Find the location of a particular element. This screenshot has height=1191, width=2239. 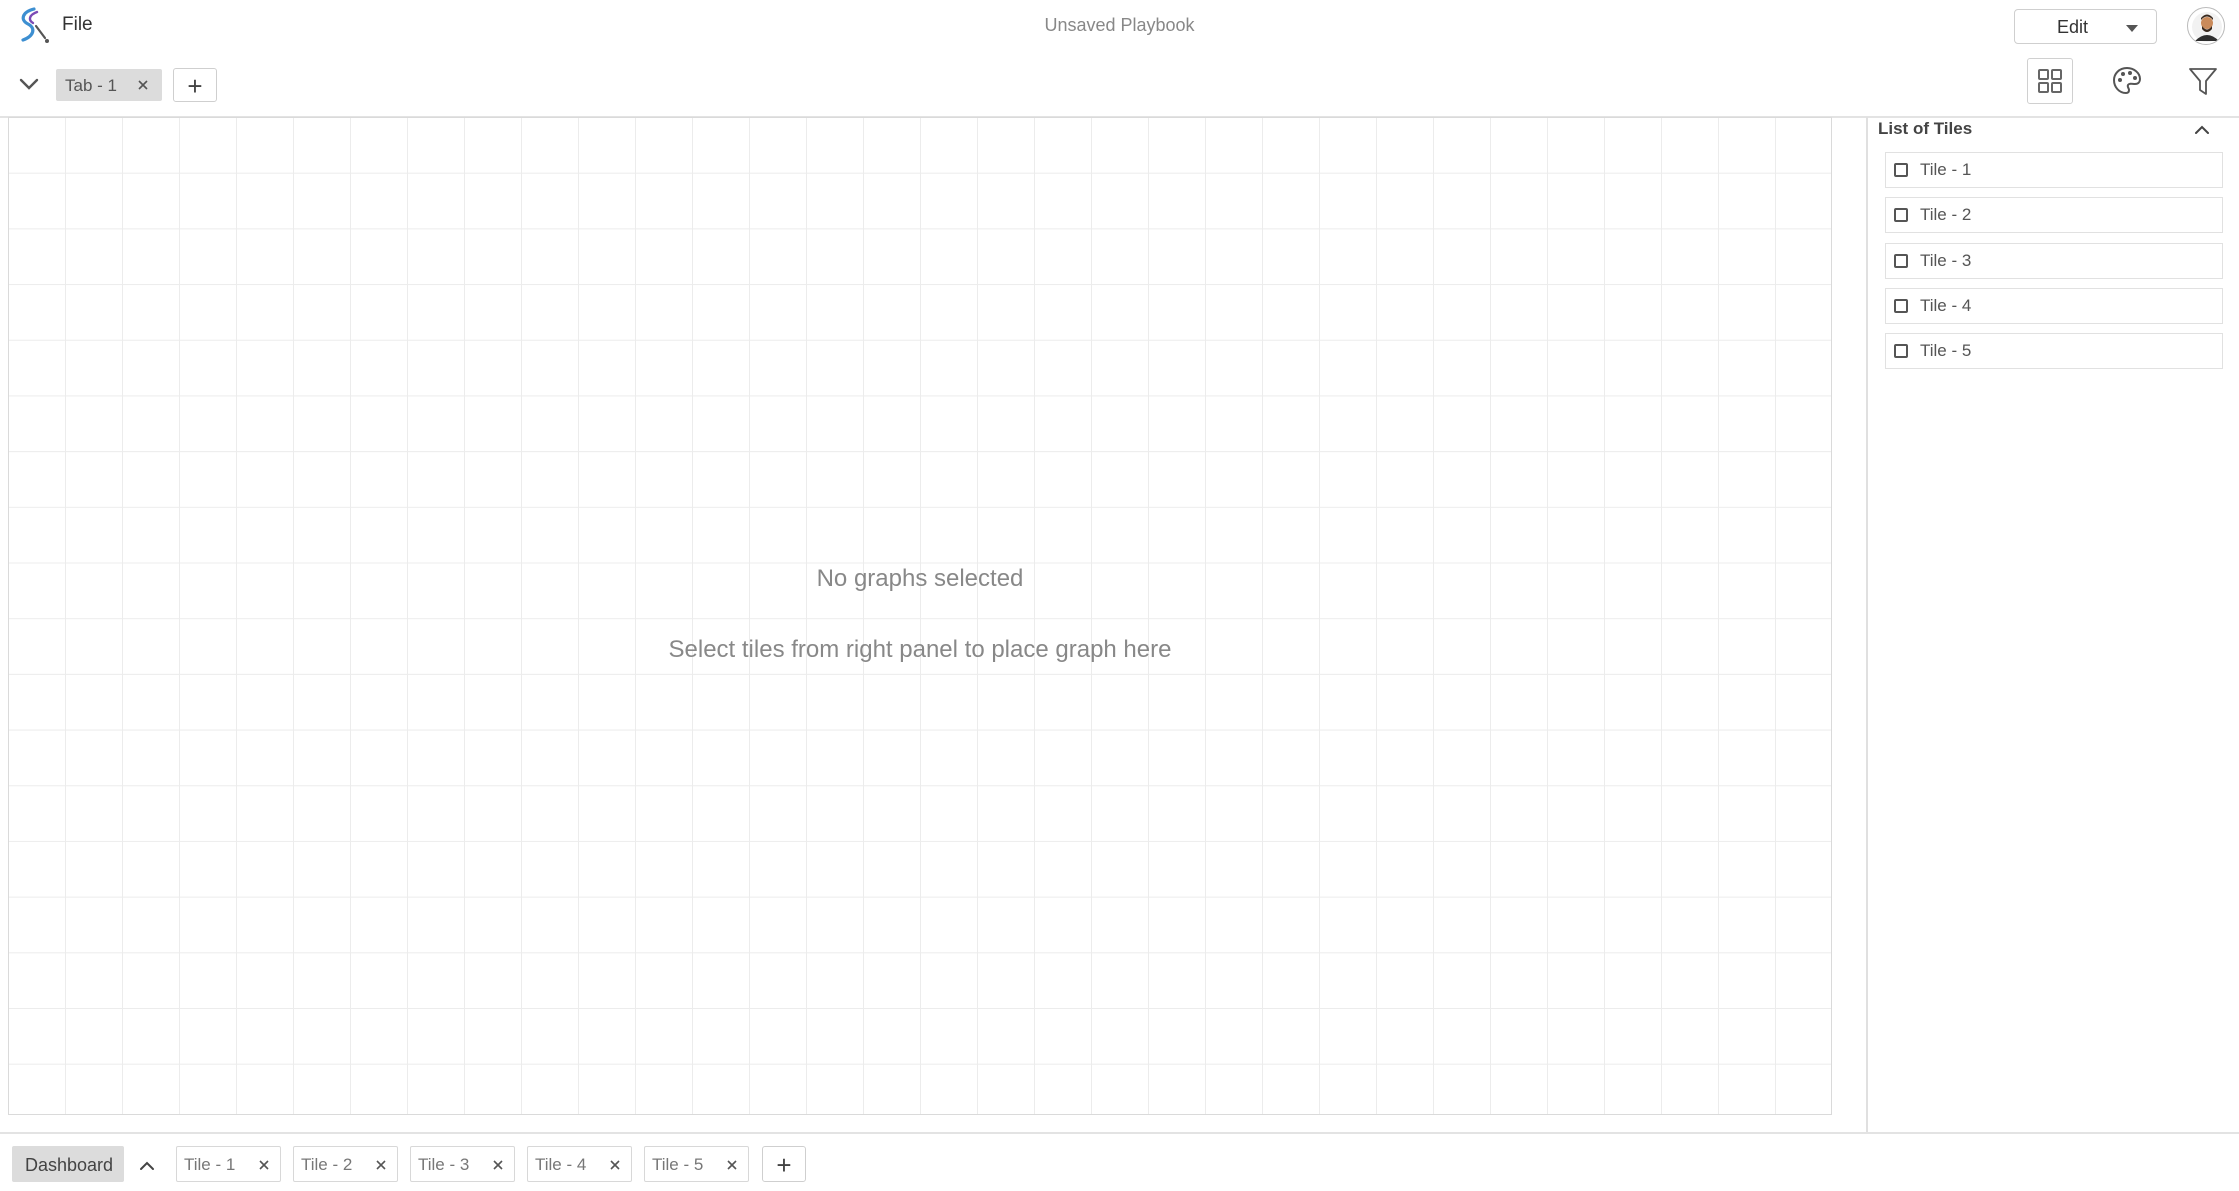

mode-dropdown: Edit is located at coordinates (2085, 26).